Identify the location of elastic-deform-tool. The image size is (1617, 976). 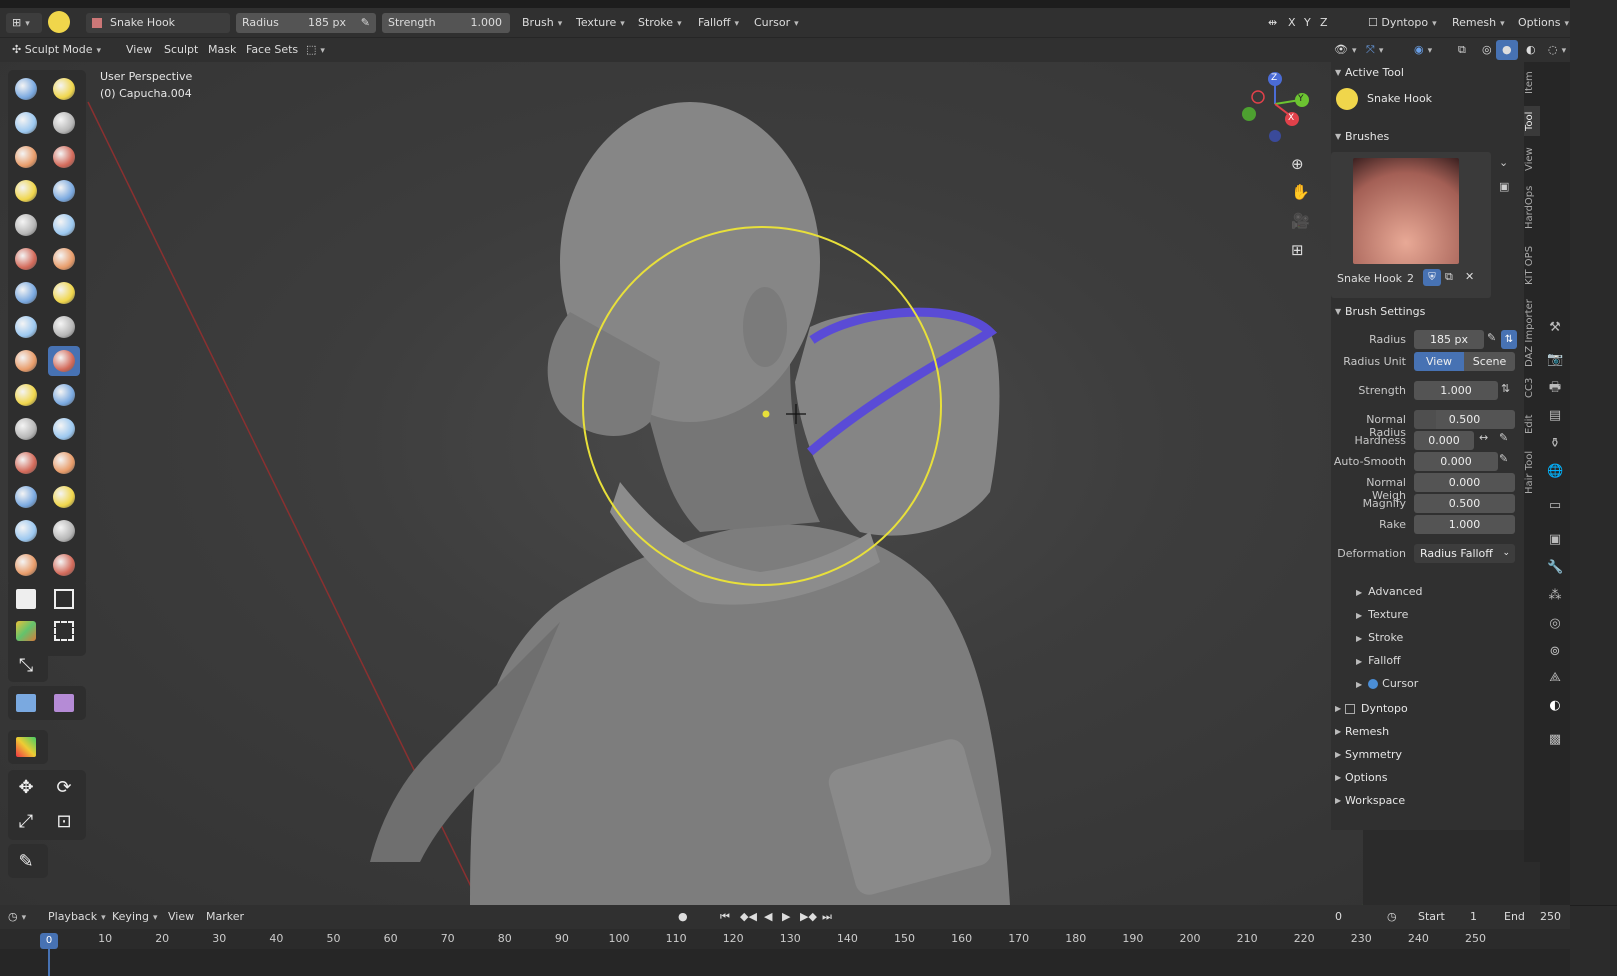
(26, 361).